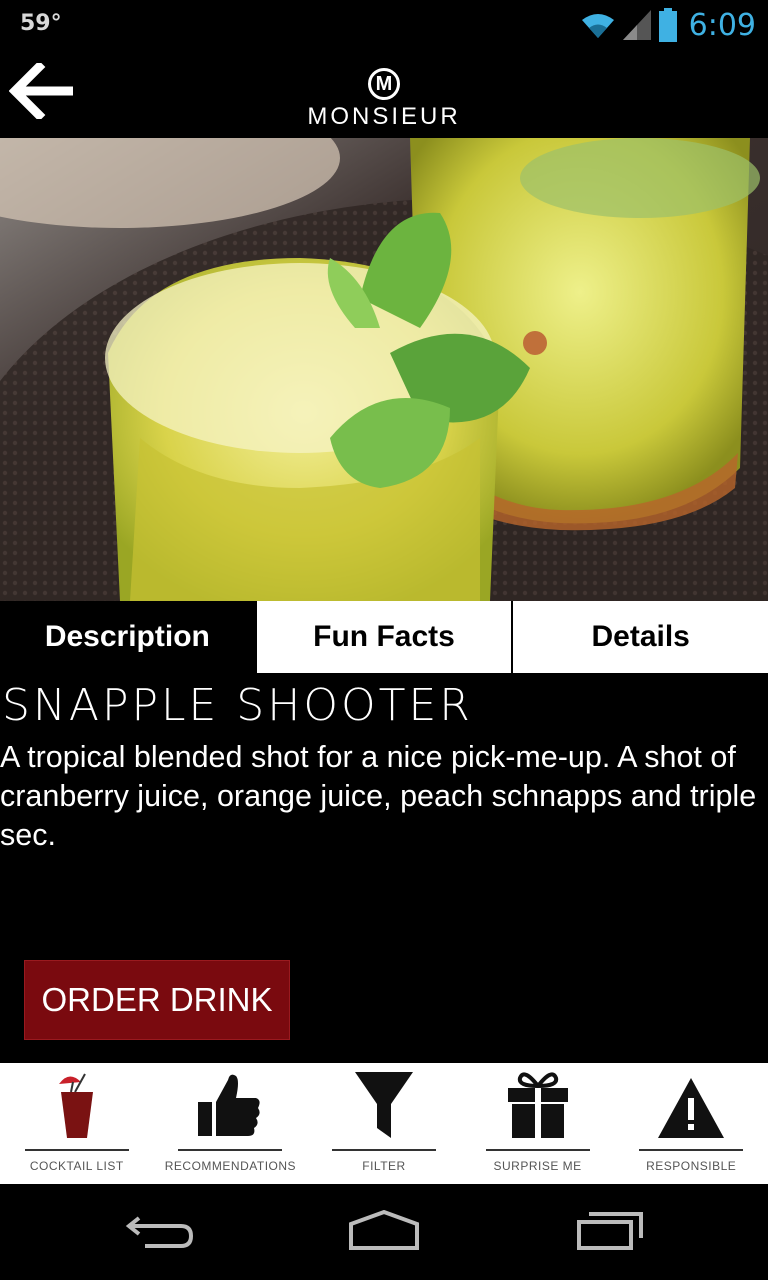  I want to click on nav-label: RESPONSIBLE, so click(691, 1166).